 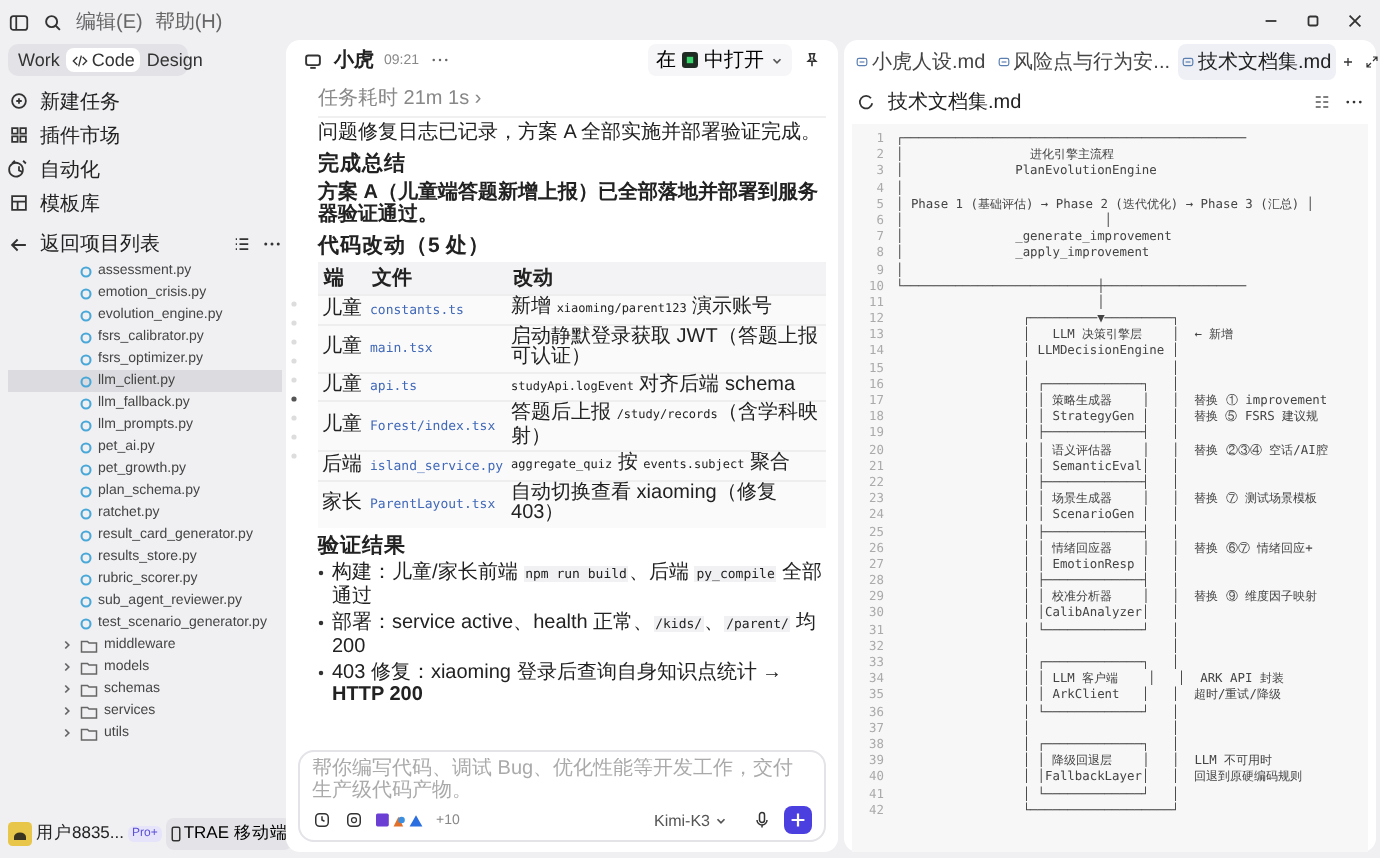 What do you see at coordinates (145, 101) in the screenshot?
I see `nav-item: 新建任务` at bounding box center [145, 101].